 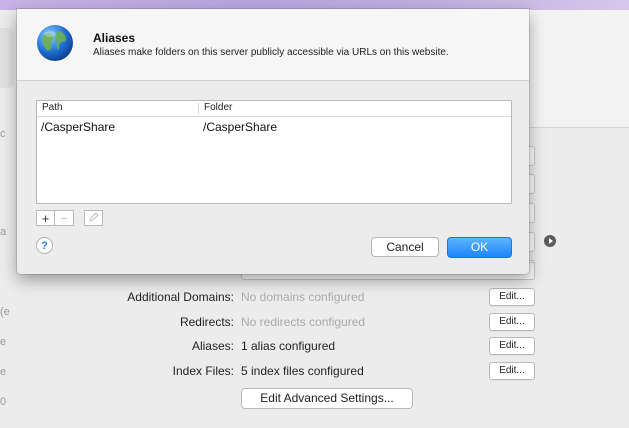 What do you see at coordinates (180, 297) in the screenshot?
I see `additional-domains-label: Additional Domains:` at bounding box center [180, 297].